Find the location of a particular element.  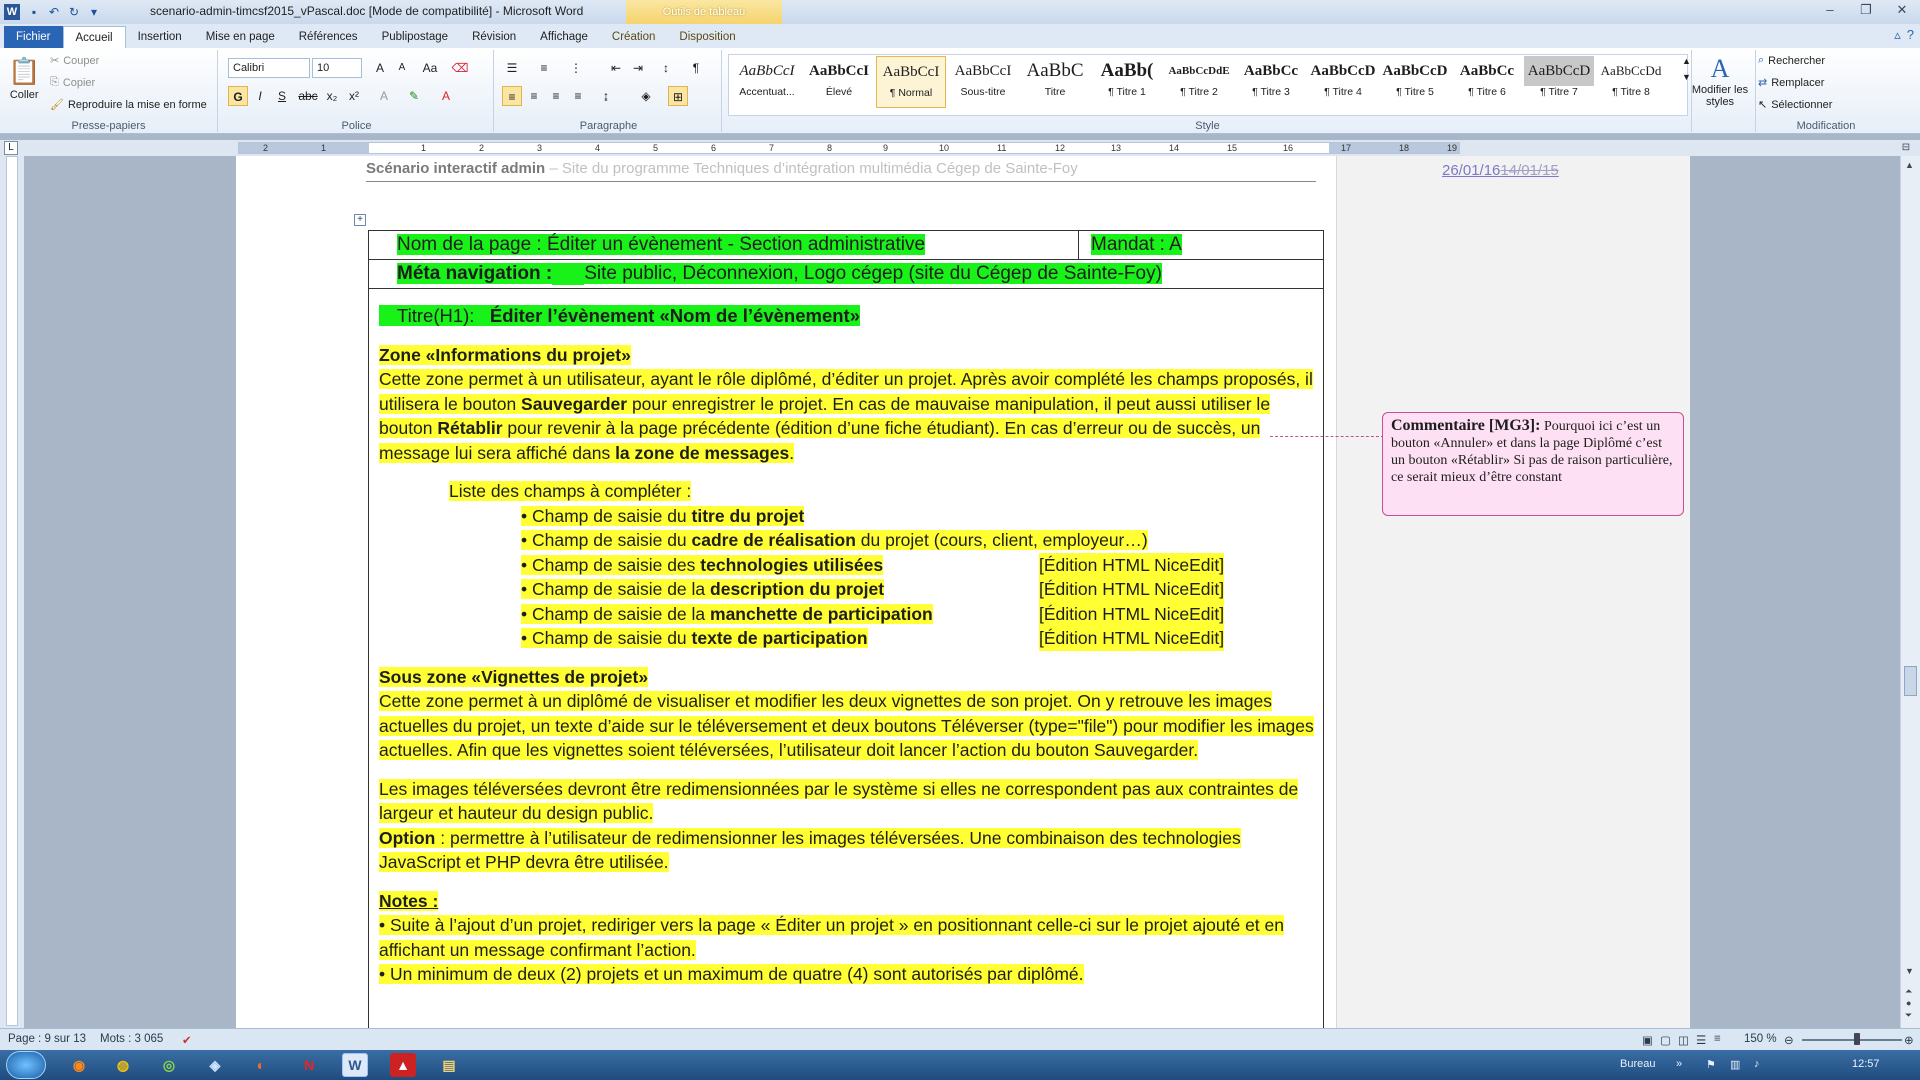

volume-icon: ♪ is located at coordinates (1757, 1064).